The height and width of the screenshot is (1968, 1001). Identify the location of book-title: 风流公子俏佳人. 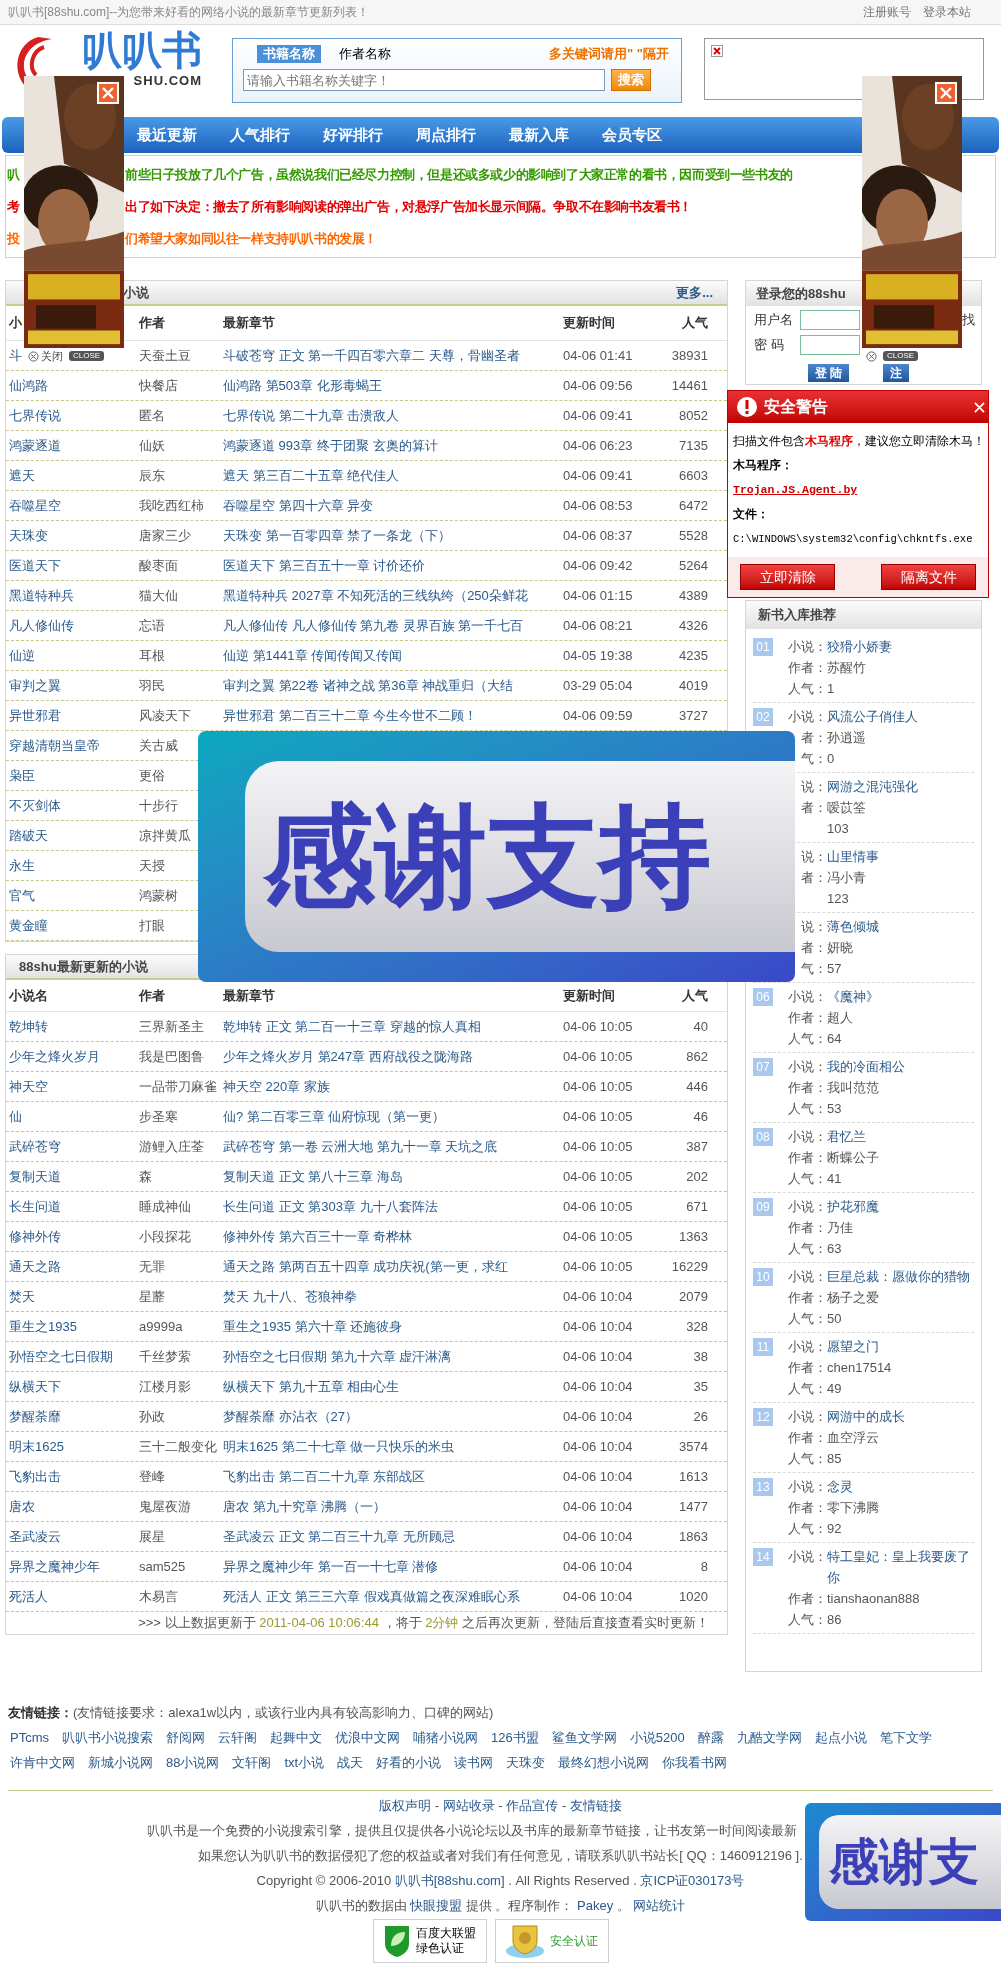
(872, 716).